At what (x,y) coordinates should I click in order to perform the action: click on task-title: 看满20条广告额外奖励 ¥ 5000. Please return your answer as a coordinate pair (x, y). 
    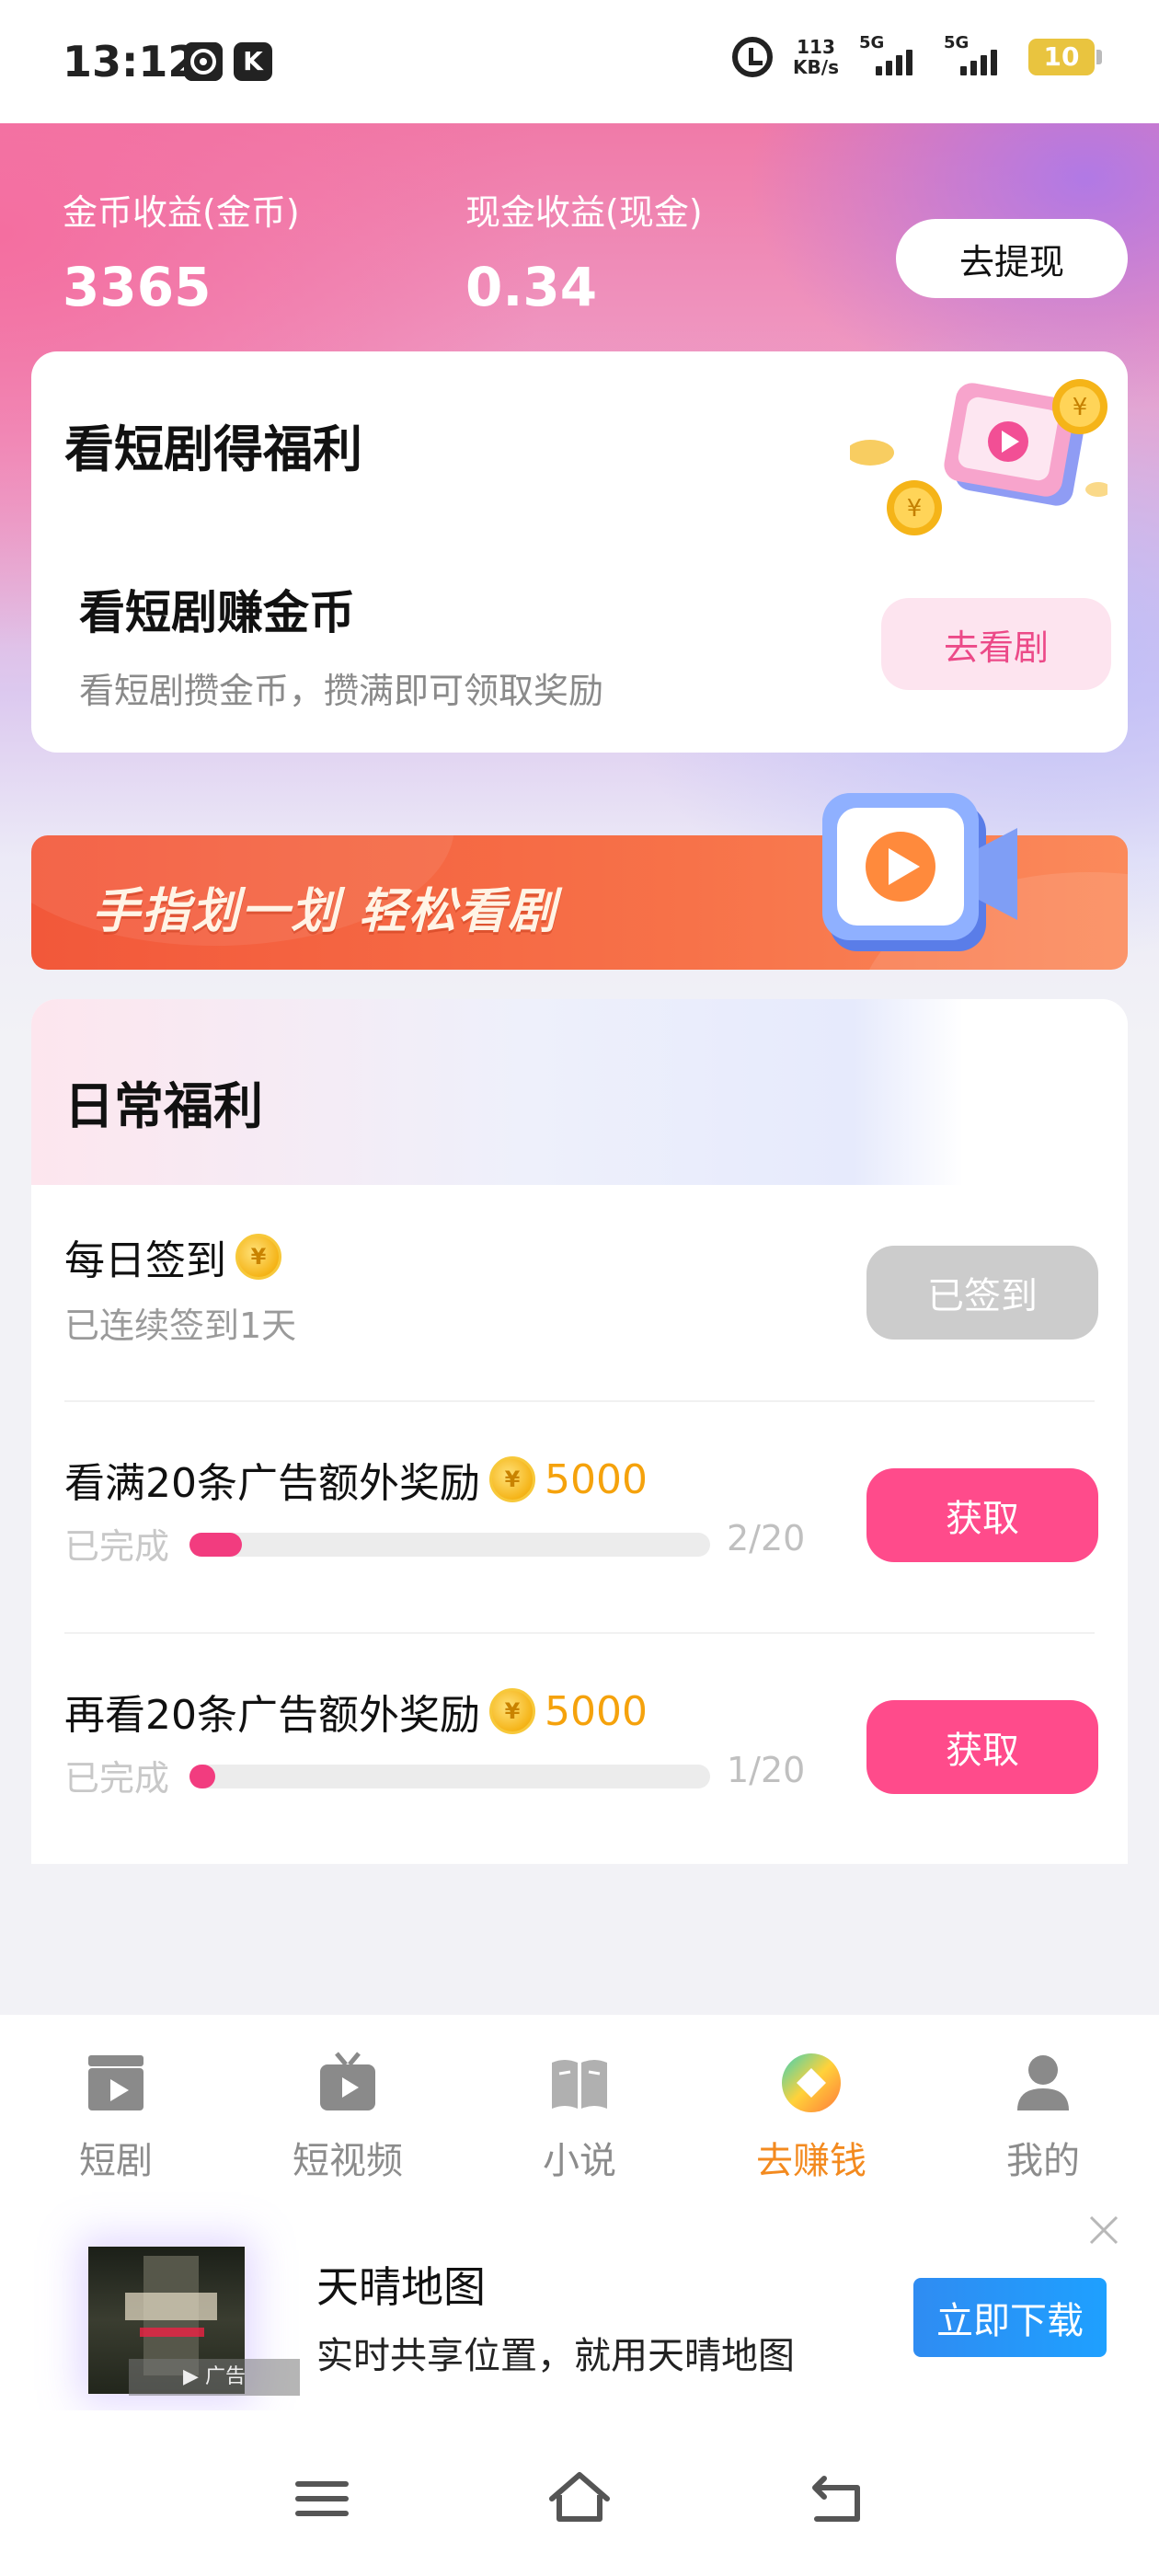
    Looking at the image, I should click on (356, 1481).